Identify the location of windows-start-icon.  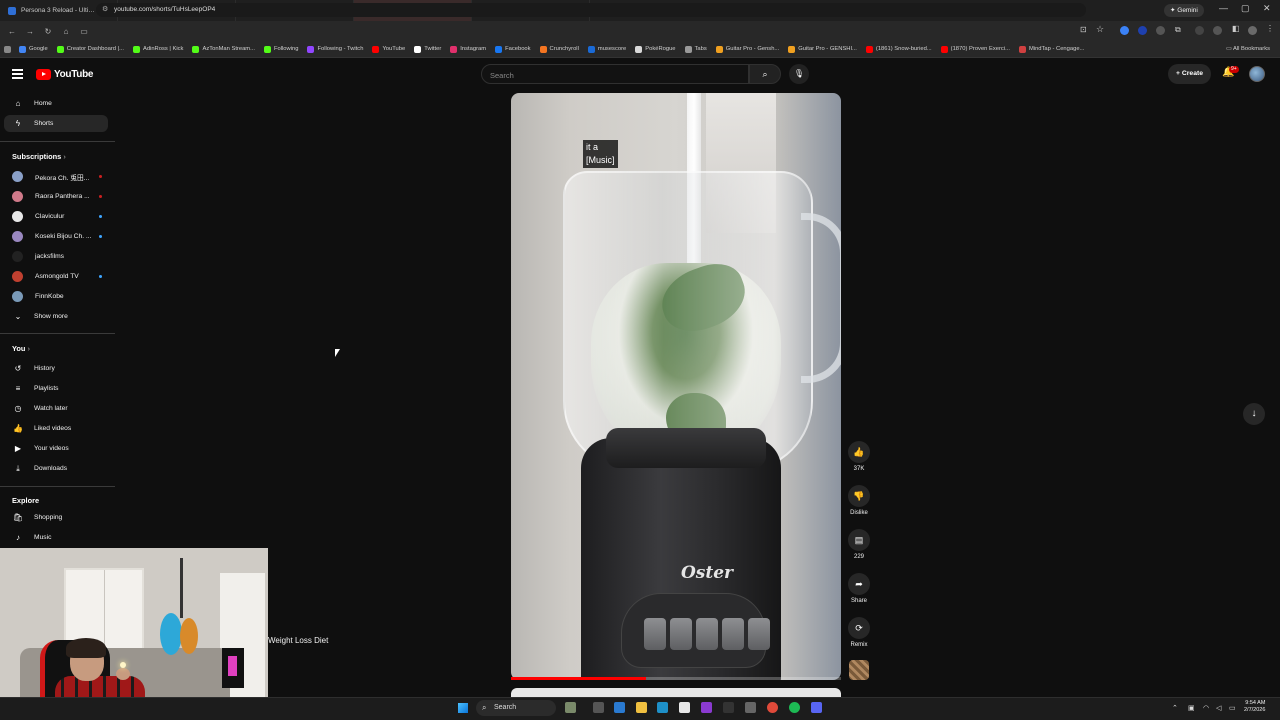
(463, 708).